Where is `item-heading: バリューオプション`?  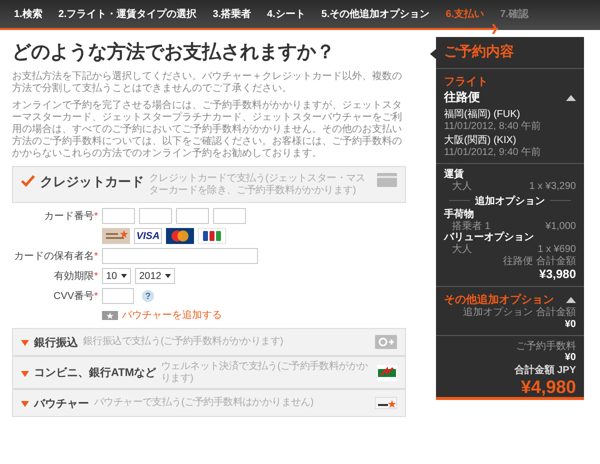 item-heading: バリューオプション is located at coordinates (489, 238).